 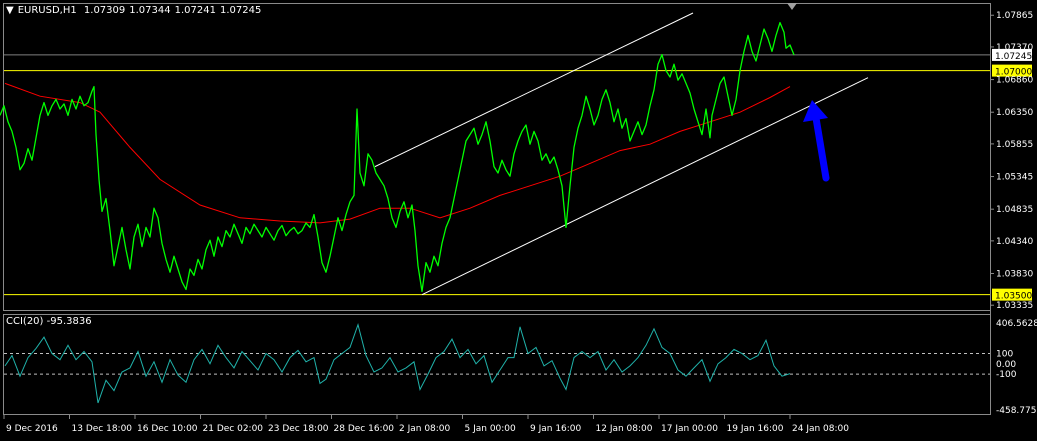 I want to click on price-tick-label: 1.05345, so click(x=1014, y=178).